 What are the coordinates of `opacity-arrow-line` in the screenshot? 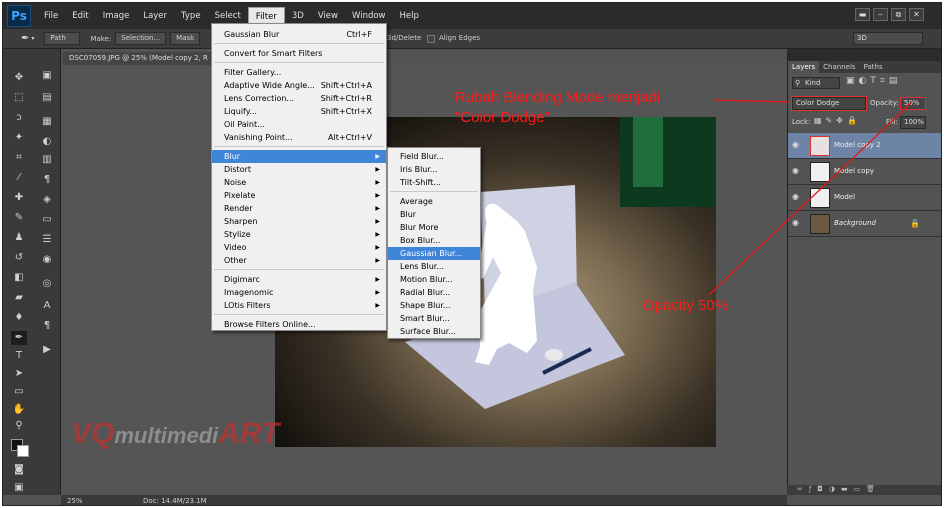 It's located at (810, 199).